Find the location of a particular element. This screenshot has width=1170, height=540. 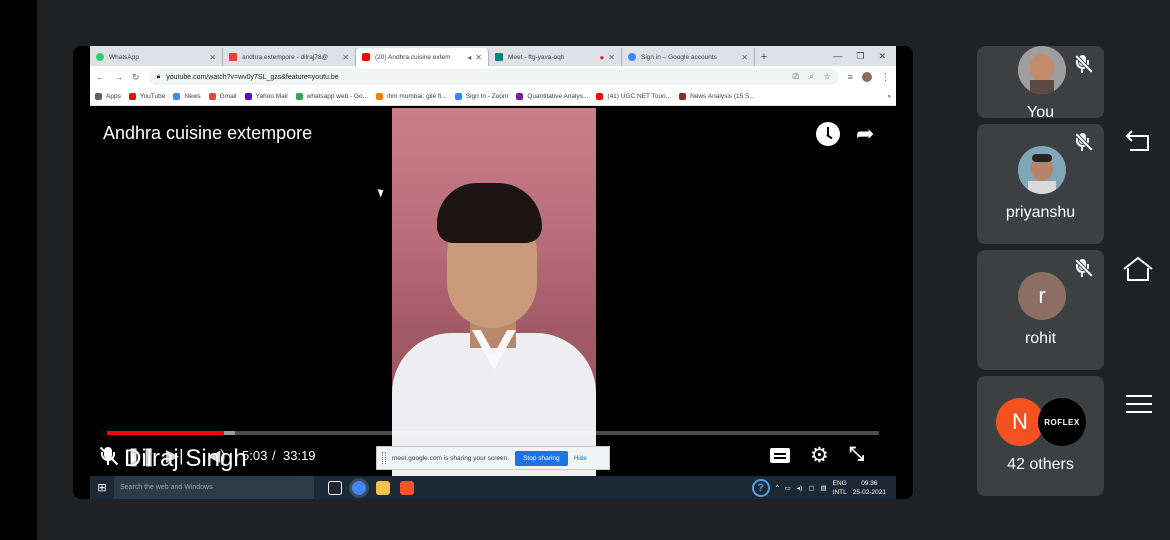

language-indicator: ENG INTL is located at coordinates (840, 488).